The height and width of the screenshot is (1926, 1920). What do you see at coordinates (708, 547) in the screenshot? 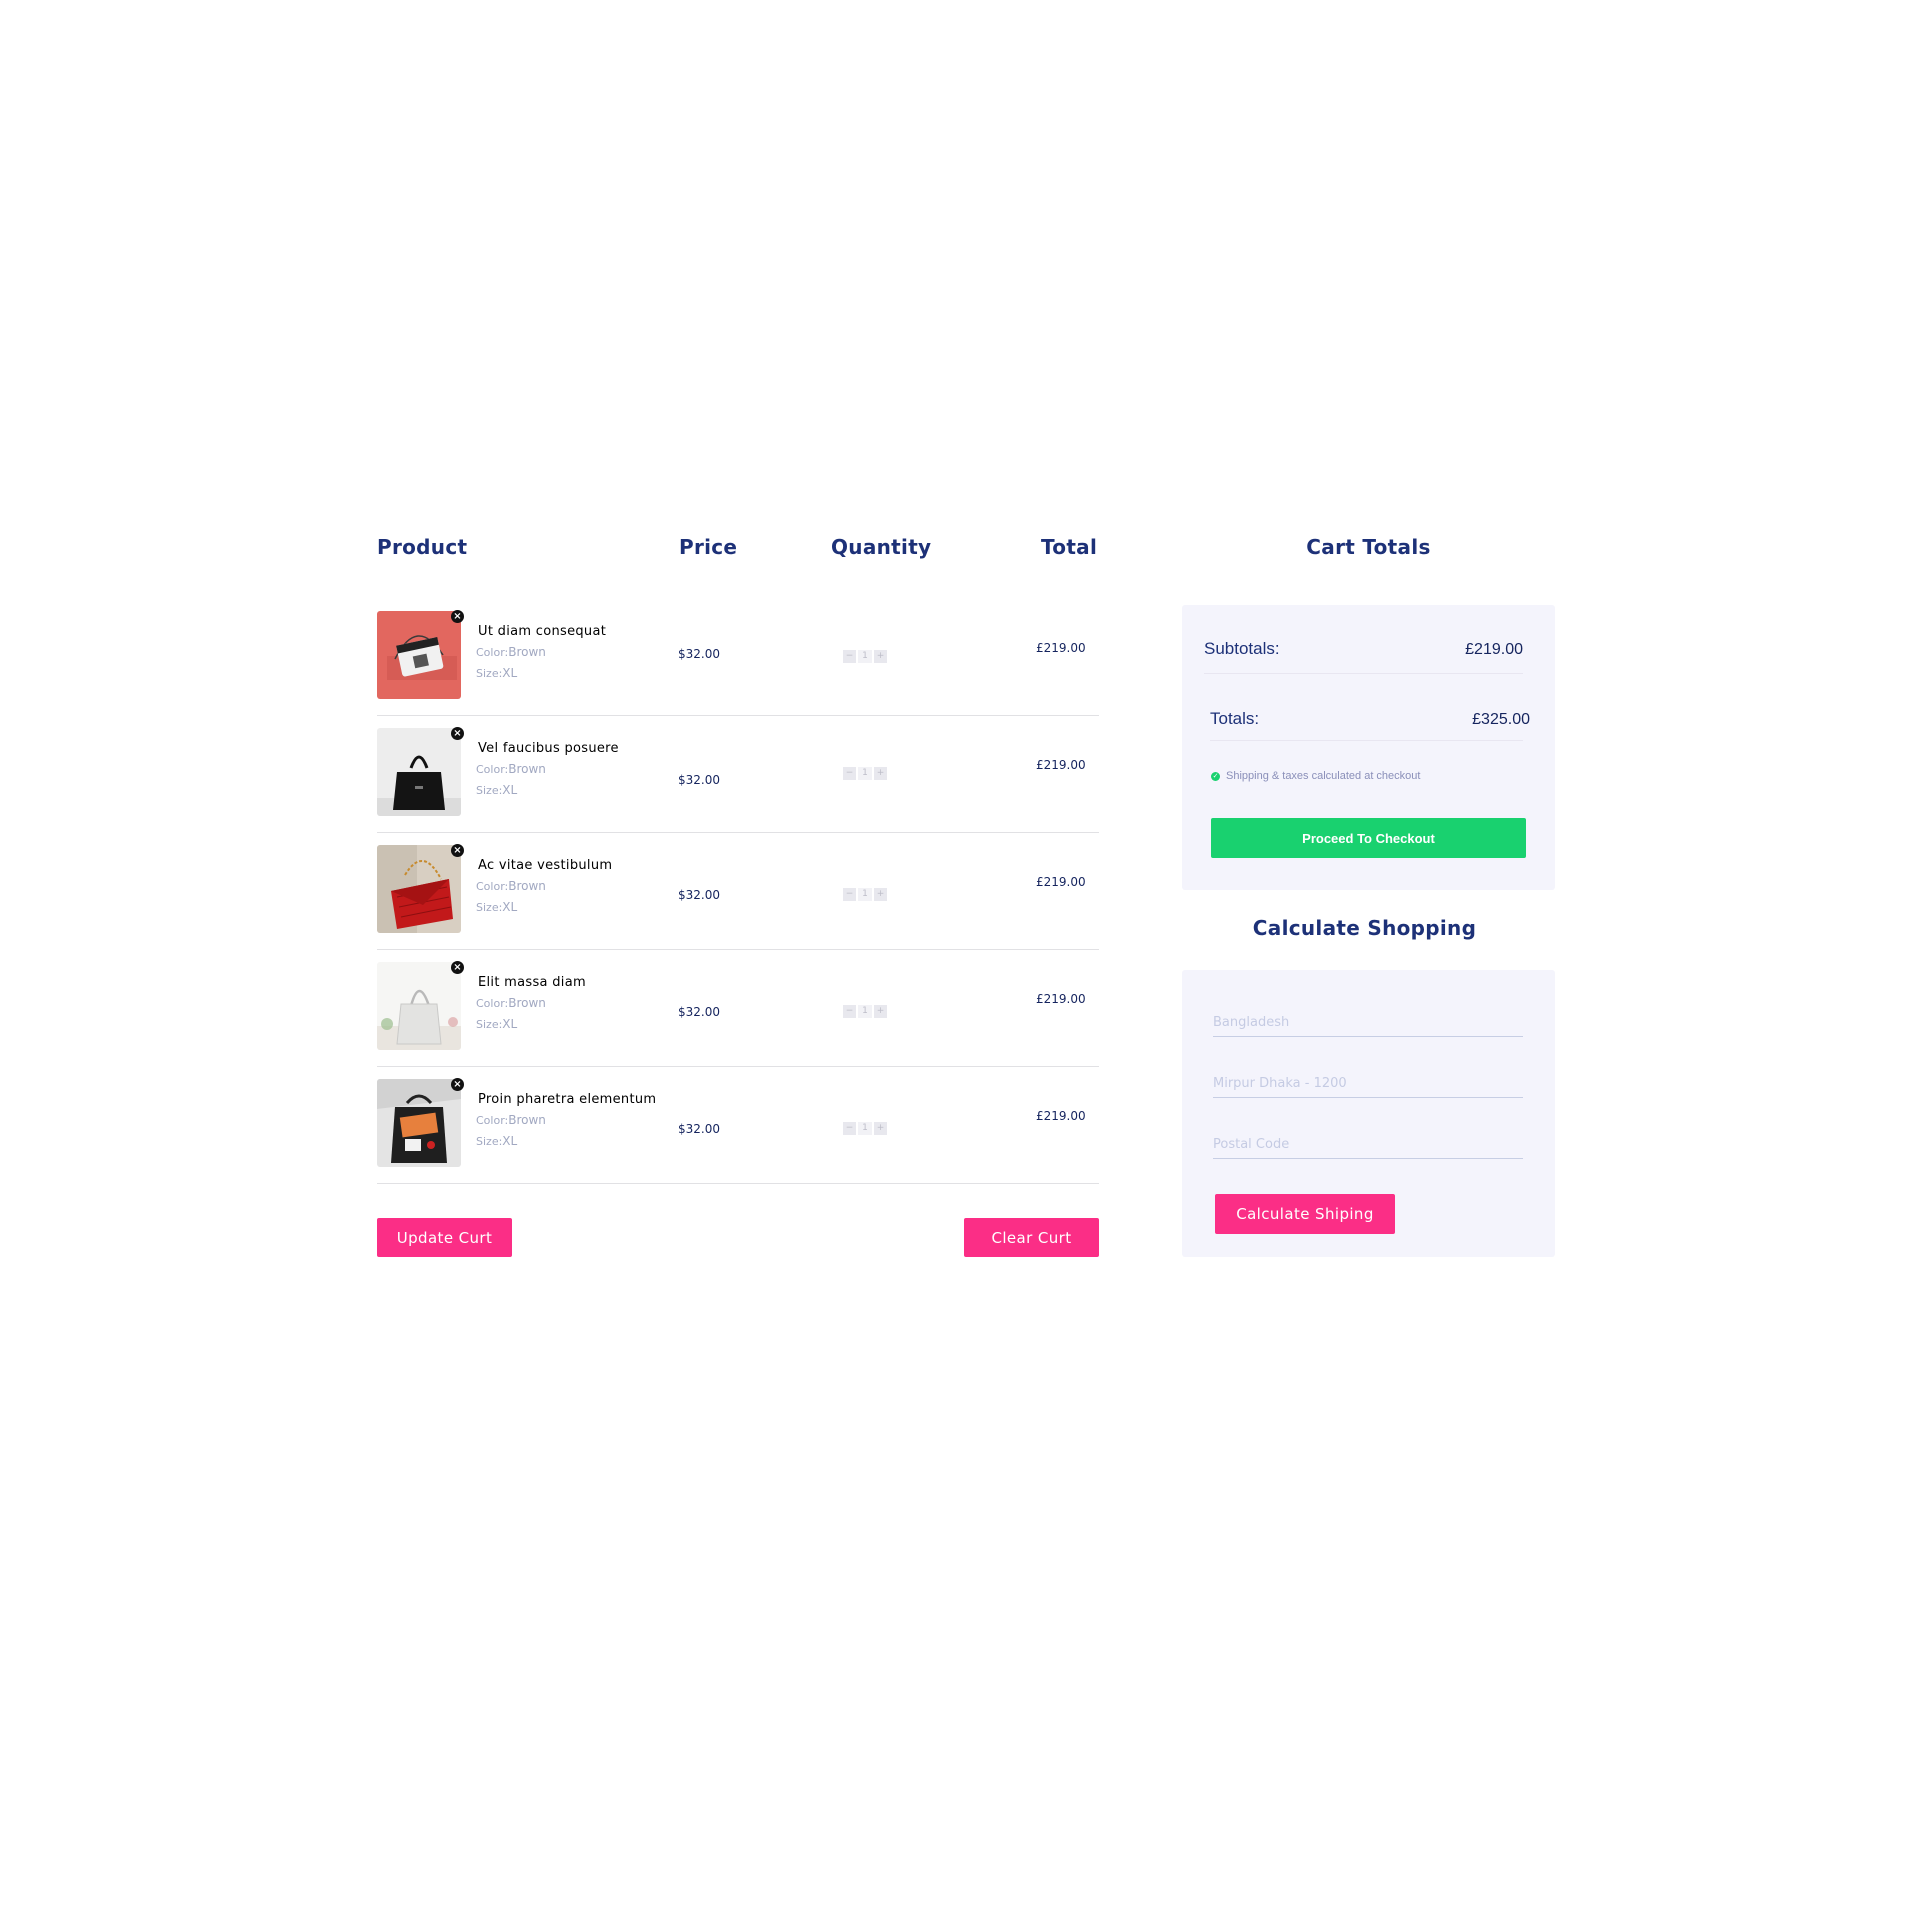
I see `header-price: Price` at bounding box center [708, 547].